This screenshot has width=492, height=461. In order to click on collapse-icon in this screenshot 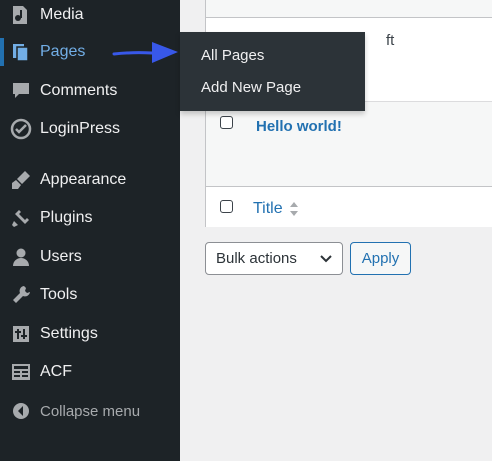, I will do `click(21, 411)`.